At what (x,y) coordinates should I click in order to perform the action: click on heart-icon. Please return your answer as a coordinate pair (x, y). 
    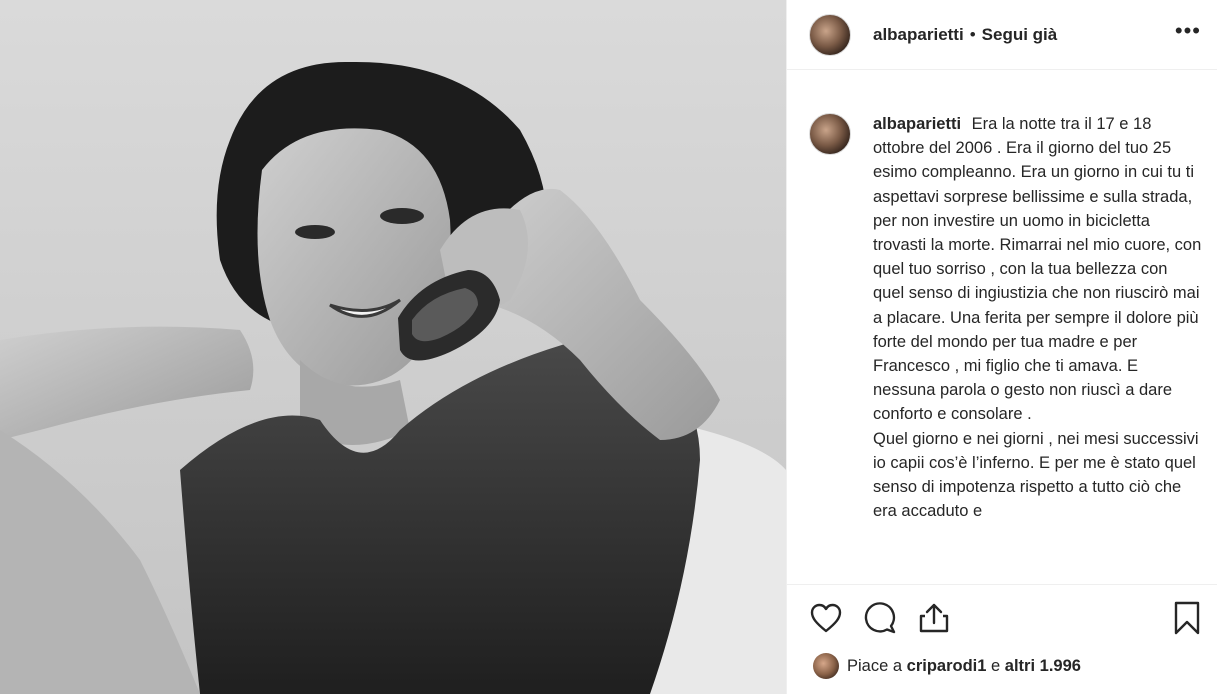
    Looking at the image, I should click on (826, 618).